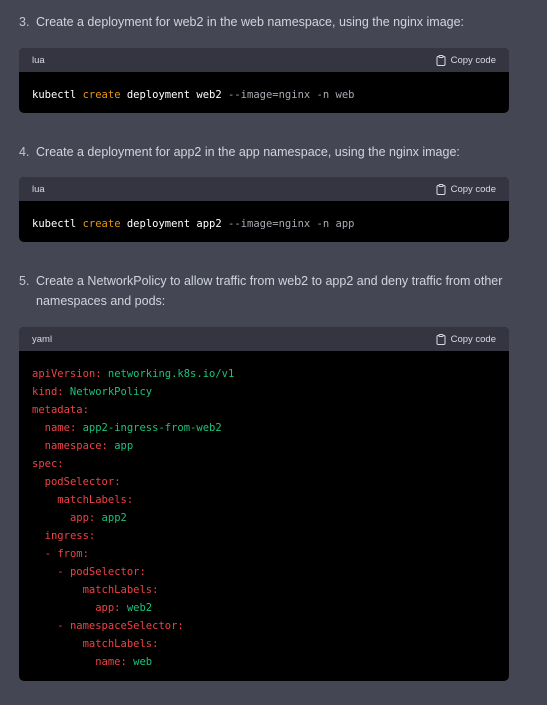 This screenshot has width=547, height=705. What do you see at coordinates (264, 572) in the screenshot?
I see `code-line: - podSelector:` at bounding box center [264, 572].